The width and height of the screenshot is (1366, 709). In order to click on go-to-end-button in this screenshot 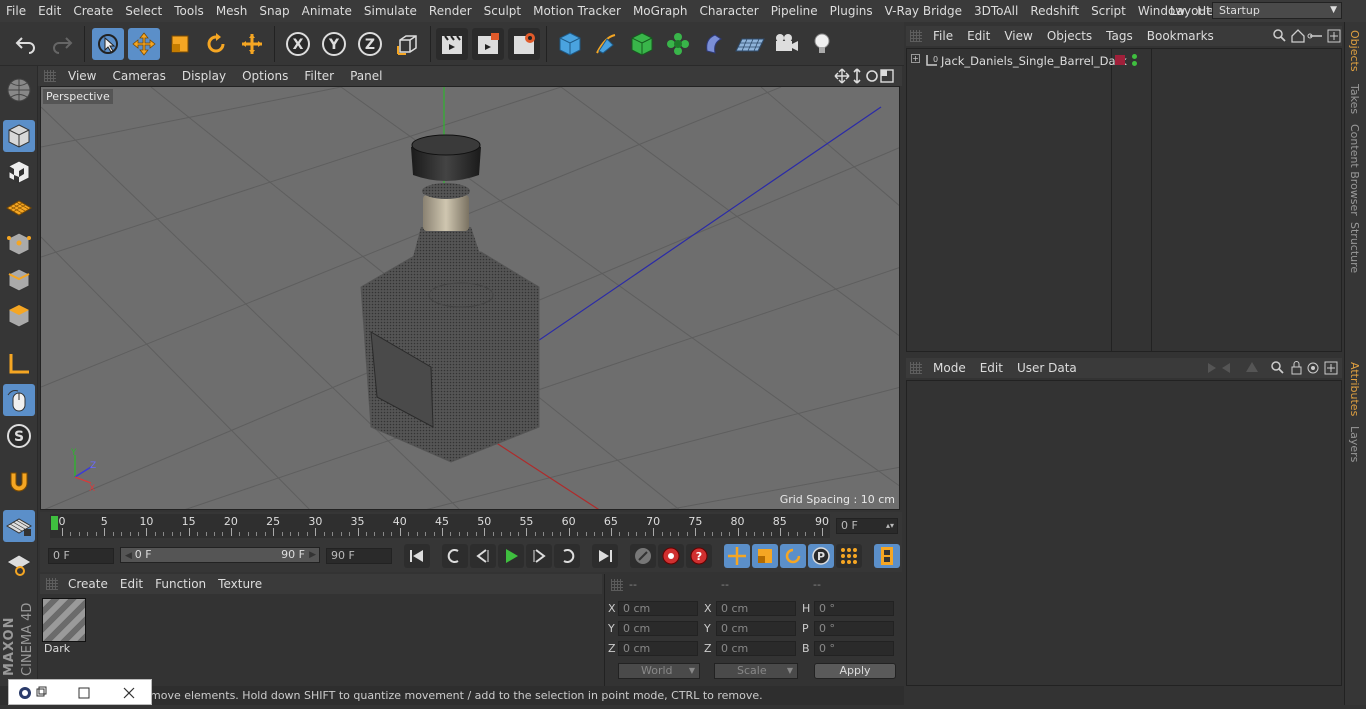, I will do `click(605, 556)`.